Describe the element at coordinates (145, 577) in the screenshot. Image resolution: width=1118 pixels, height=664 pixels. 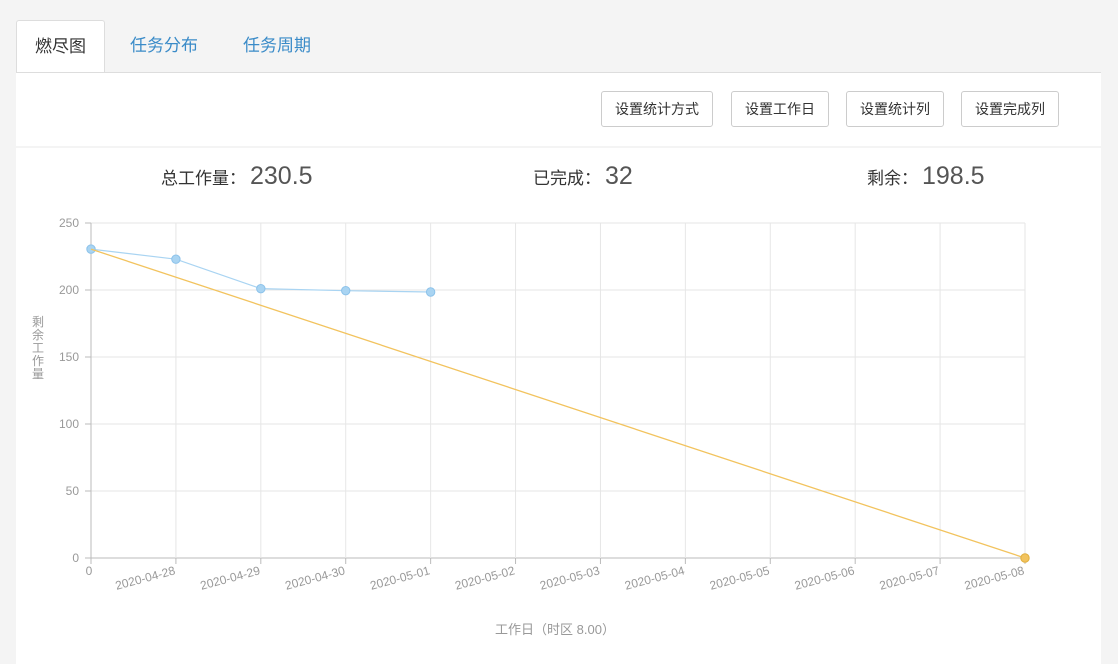
I see `x-tick-label: 2020-04-28` at that location.